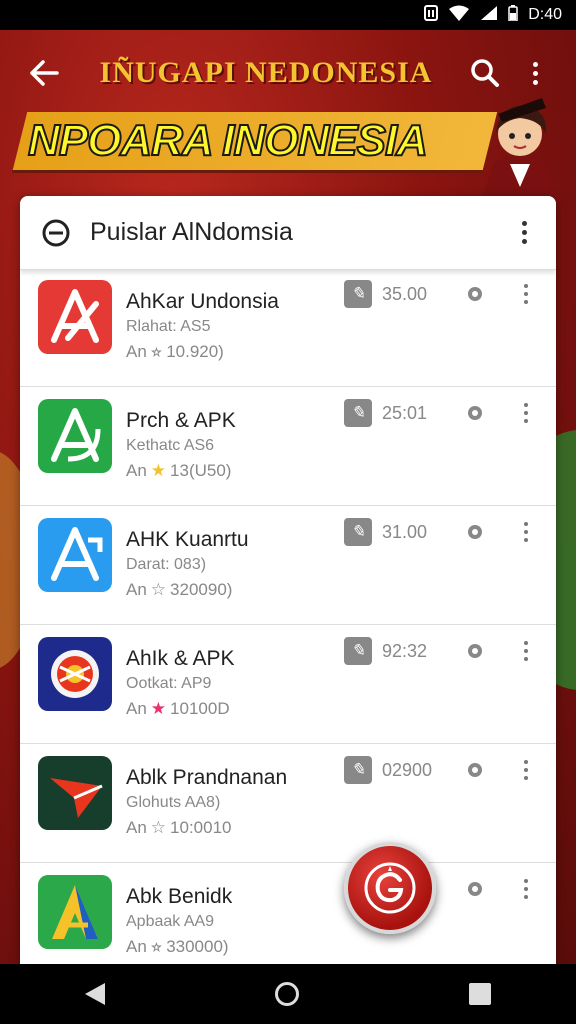 The height and width of the screenshot is (1024, 576). I want to click on app-time: 31.00, so click(405, 531).